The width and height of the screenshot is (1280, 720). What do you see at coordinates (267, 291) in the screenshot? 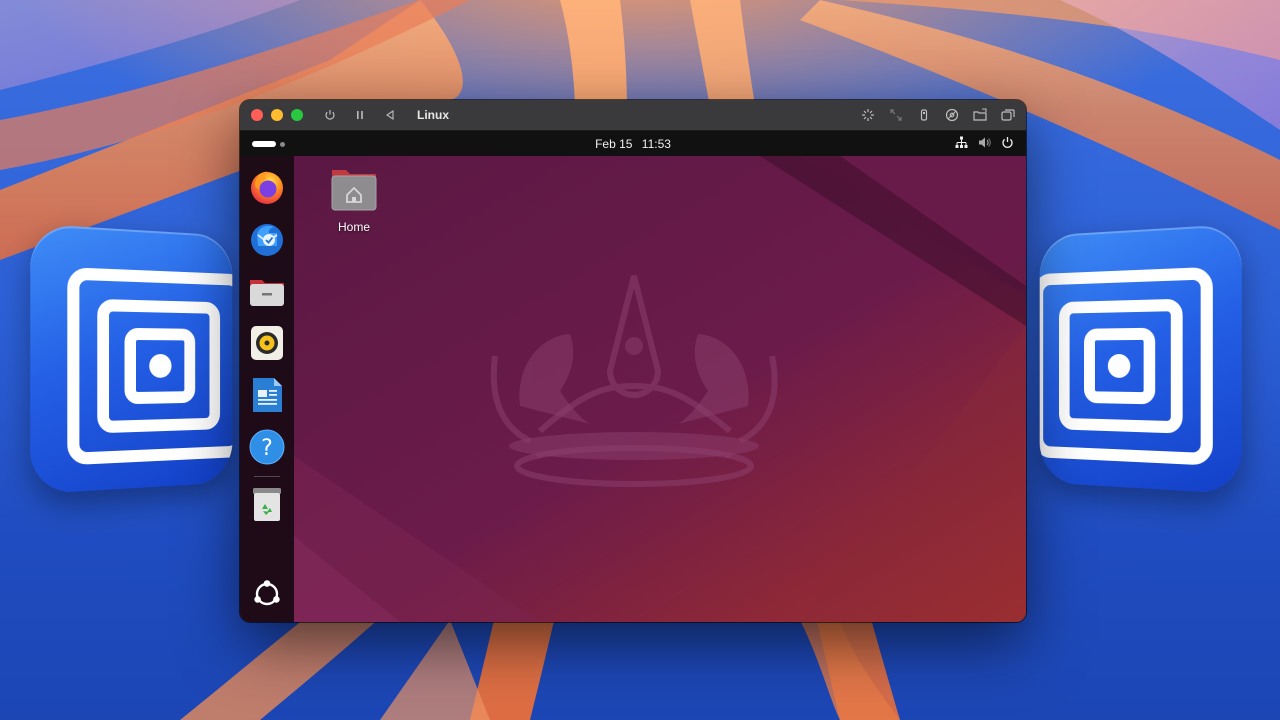
I see `files-icon` at bounding box center [267, 291].